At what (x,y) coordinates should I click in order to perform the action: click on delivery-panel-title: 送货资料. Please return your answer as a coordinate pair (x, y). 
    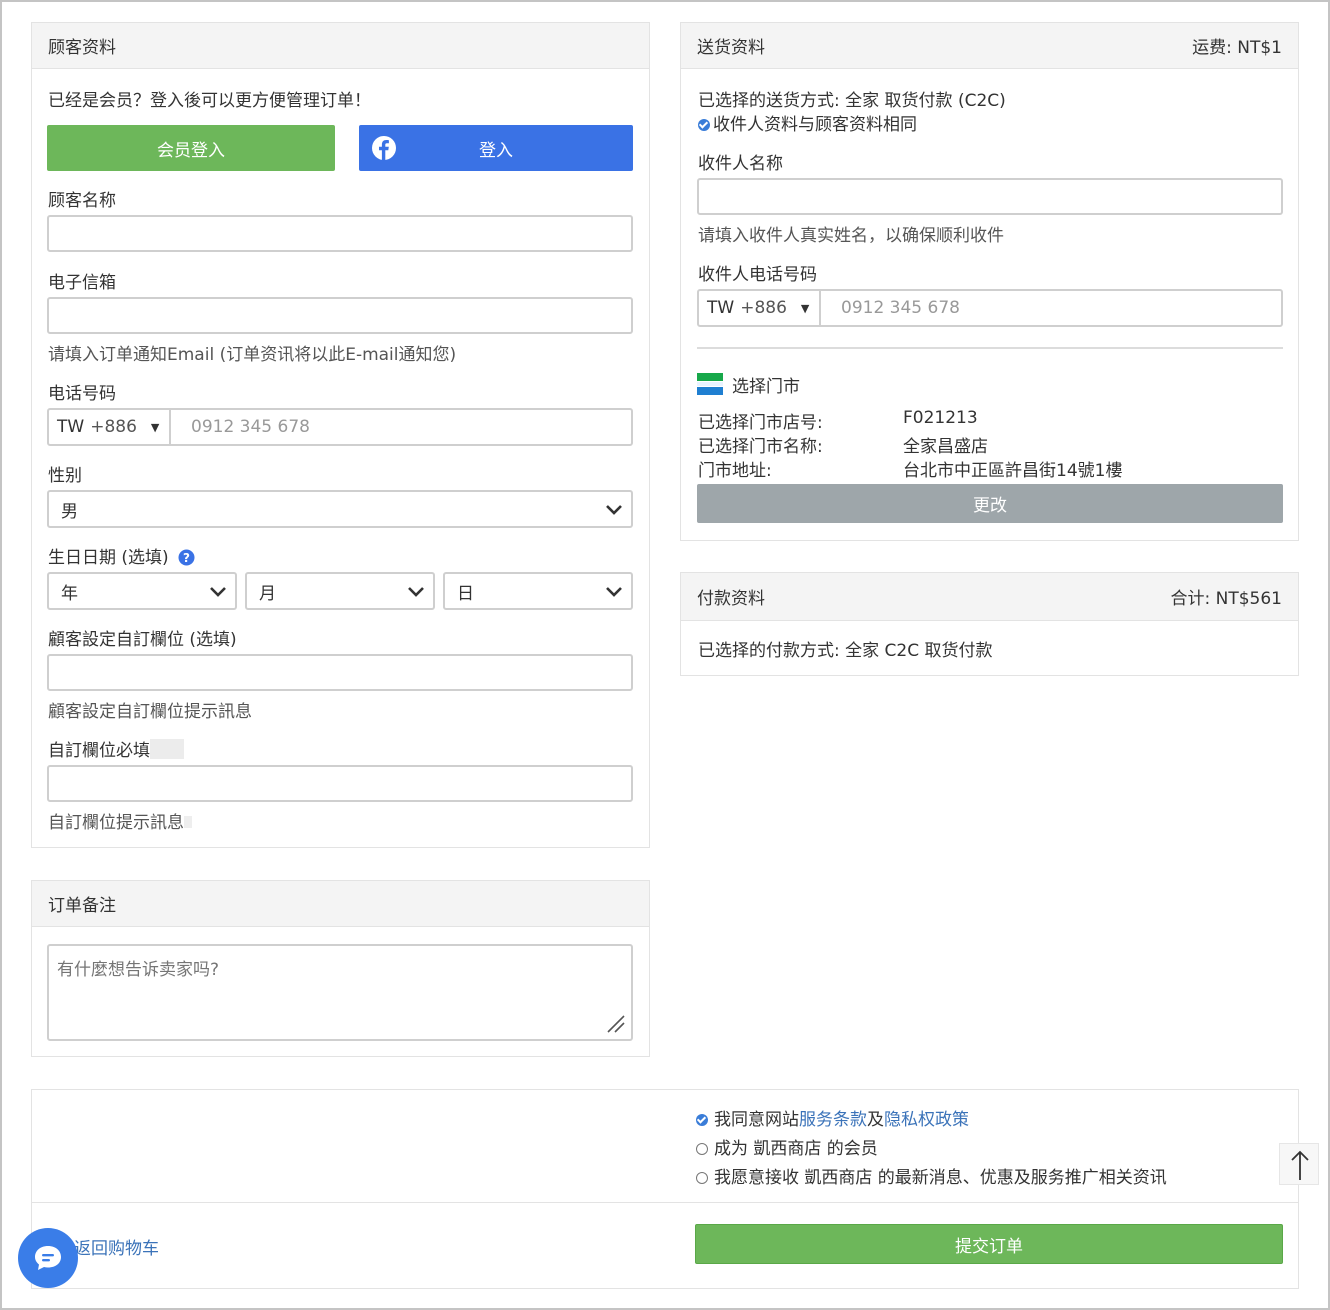
    Looking at the image, I should click on (731, 48).